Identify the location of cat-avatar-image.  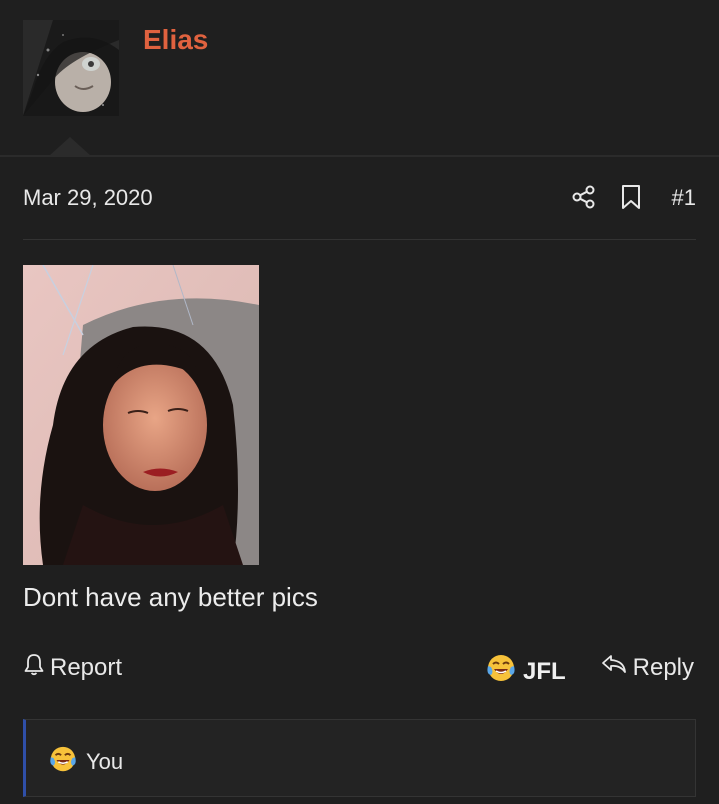
(71, 68).